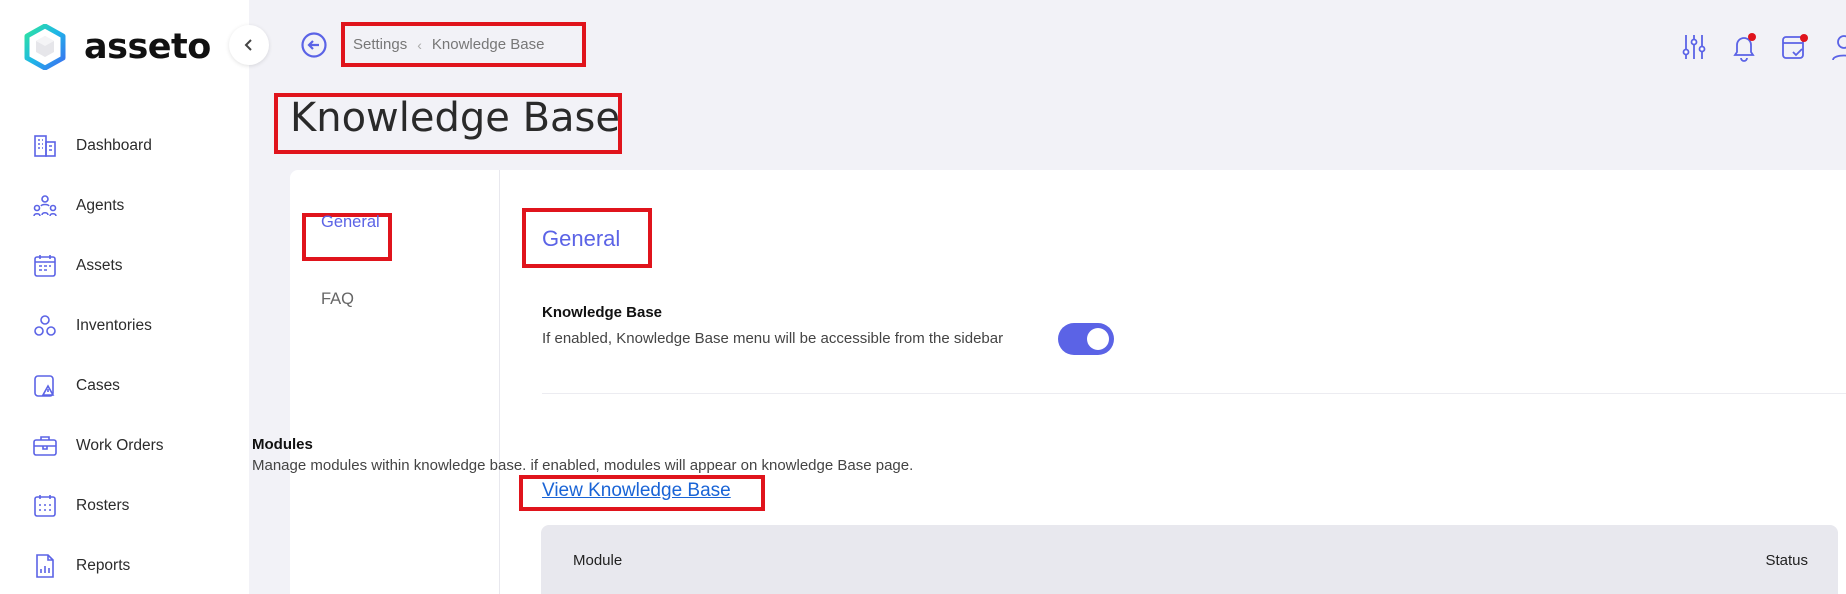 The image size is (1846, 594). I want to click on cases-icon, so click(45, 386).